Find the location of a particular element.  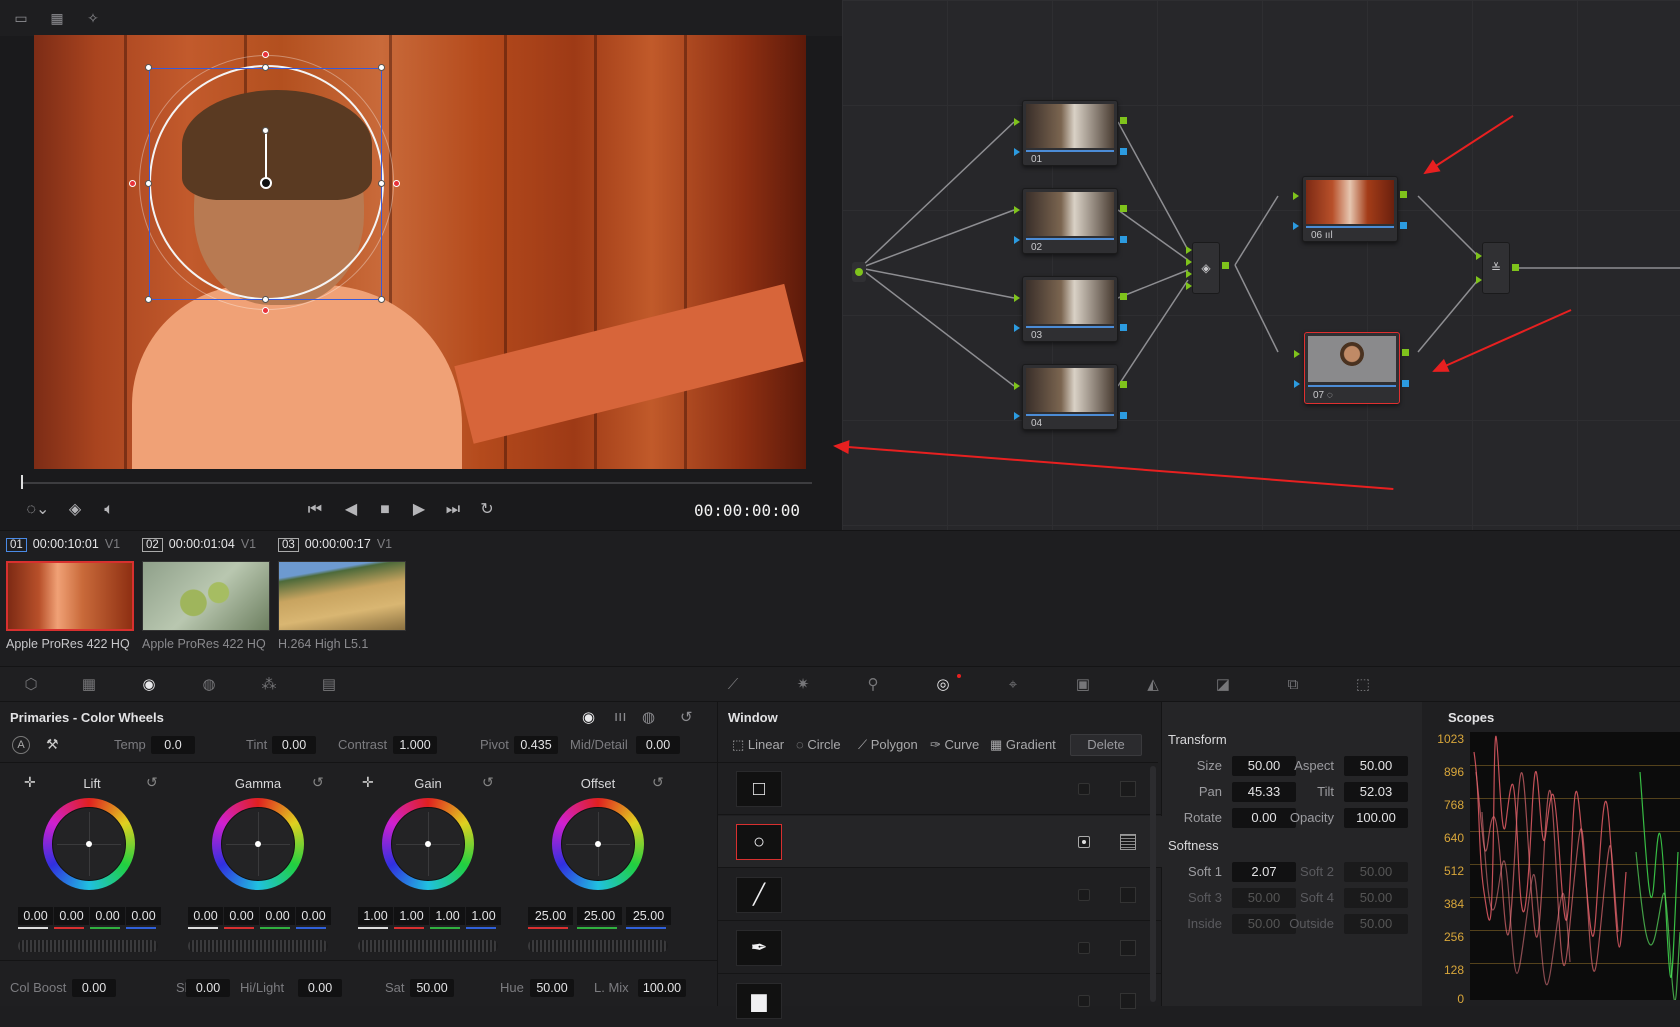

source-input is located at coordinates (859, 272).